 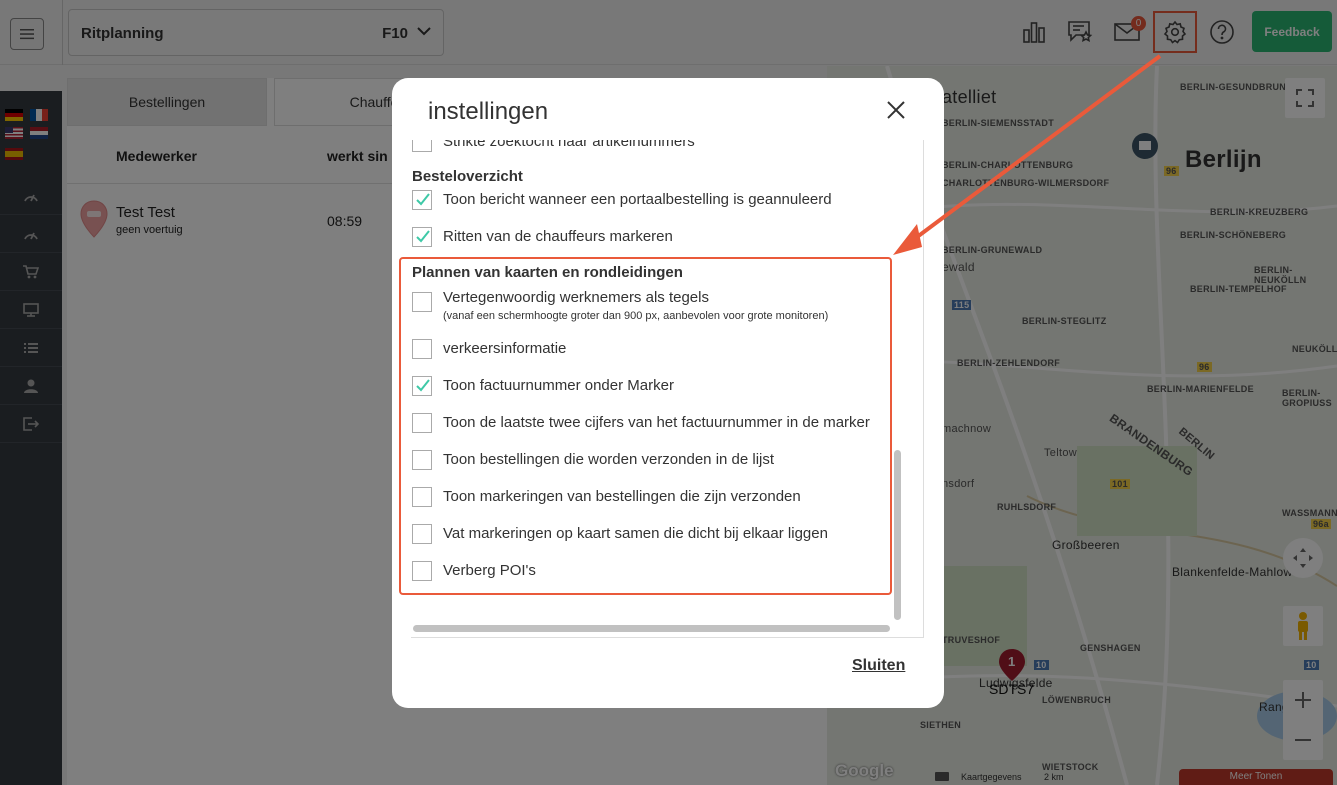 I want to click on close-button, so click(x=897, y=111).